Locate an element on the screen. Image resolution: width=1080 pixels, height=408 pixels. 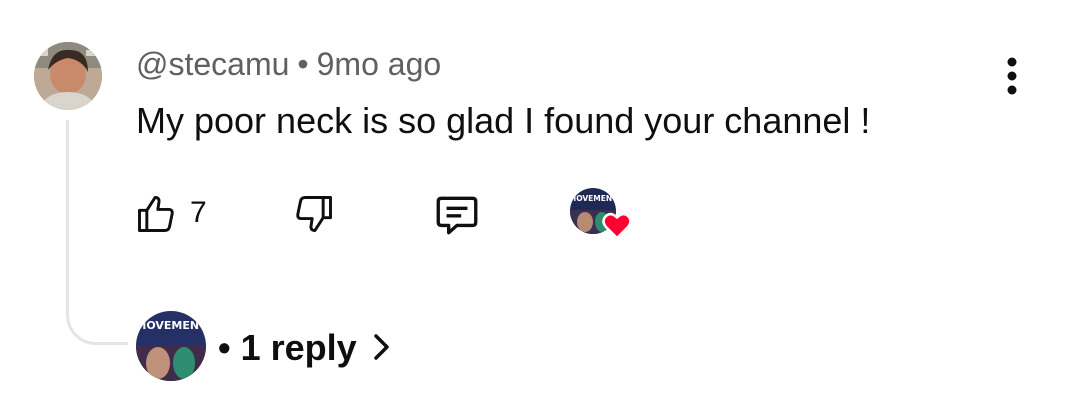
dislike-button is located at coordinates (314, 214).